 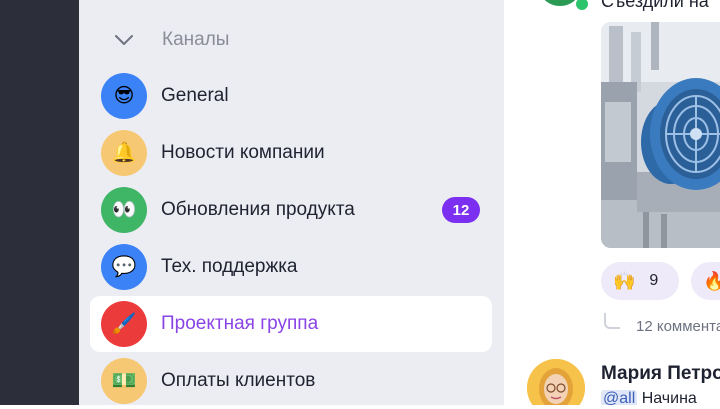 I want to click on reaction-count: 9, so click(x=654, y=280).